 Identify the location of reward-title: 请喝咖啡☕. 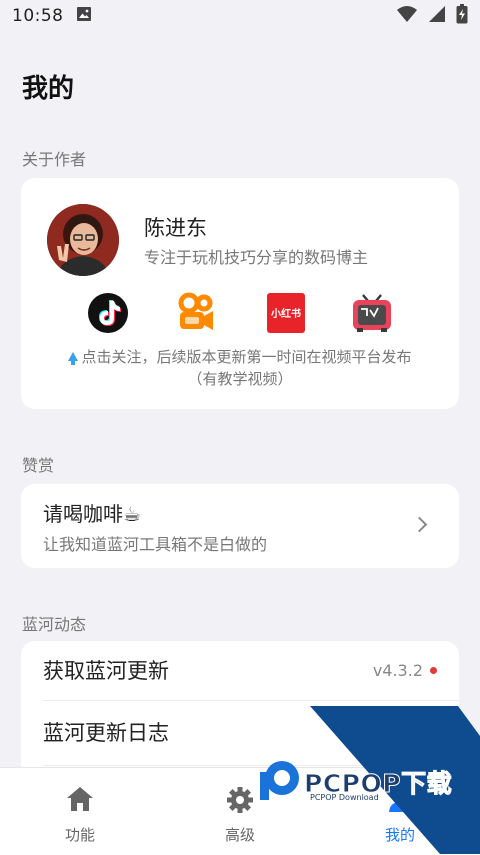
(92, 514).